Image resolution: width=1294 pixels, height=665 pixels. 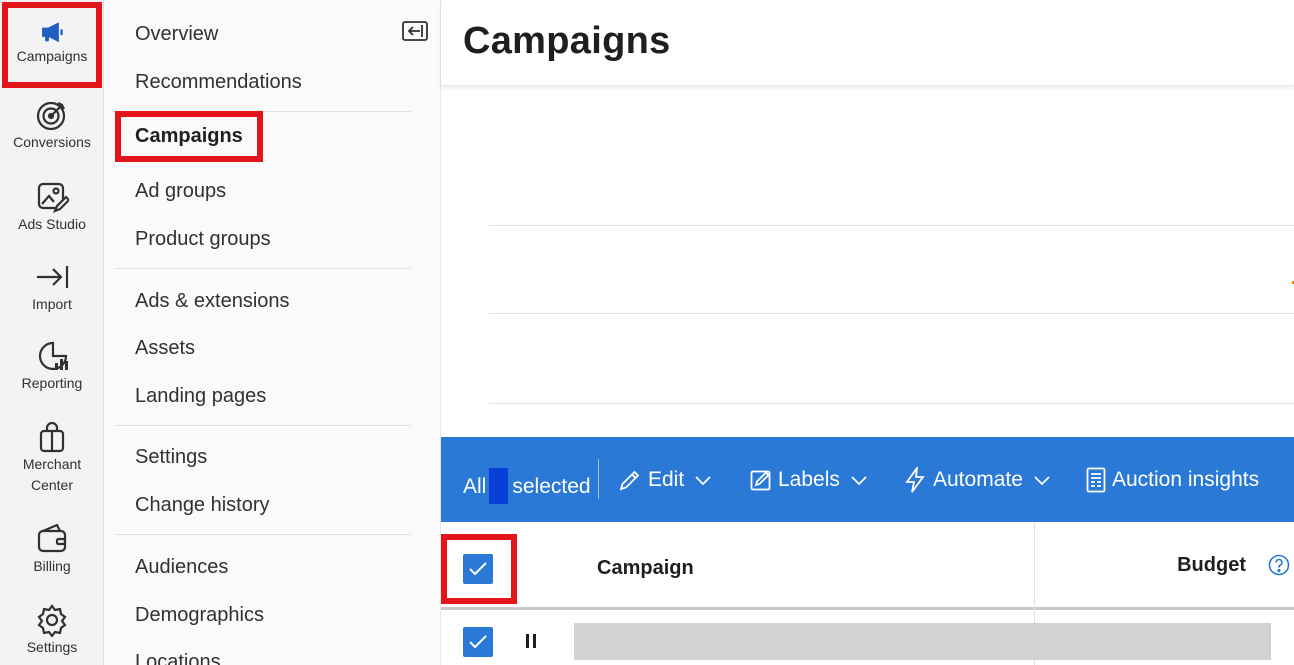 I want to click on row-checkbox, so click(x=478, y=642).